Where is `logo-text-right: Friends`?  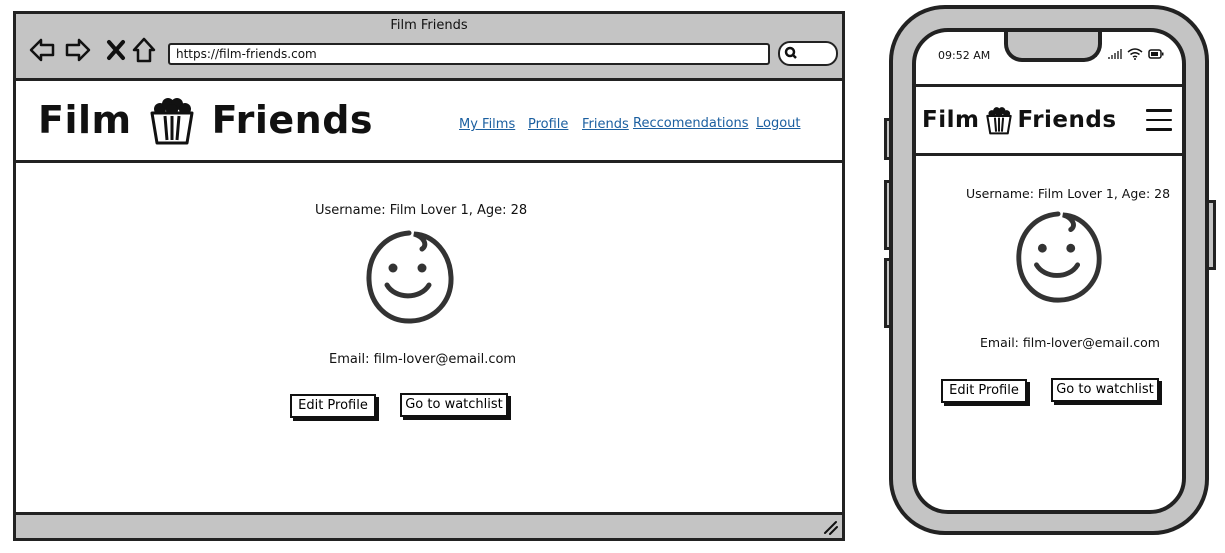 logo-text-right: Friends is located at coordinates (292, 120).